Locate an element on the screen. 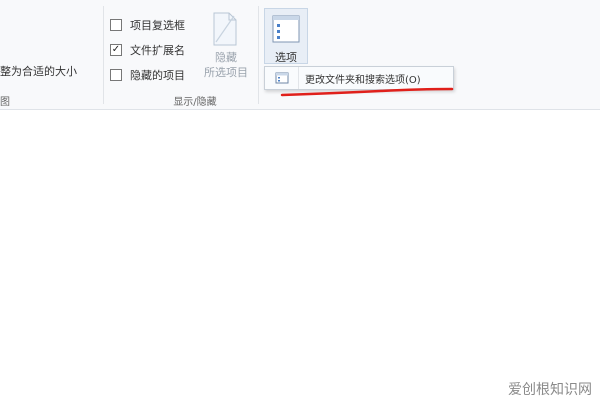 Image resolution: width=600 pixels, height=405 pixels. red-underline-annotation is located at coordinates (367, 92).